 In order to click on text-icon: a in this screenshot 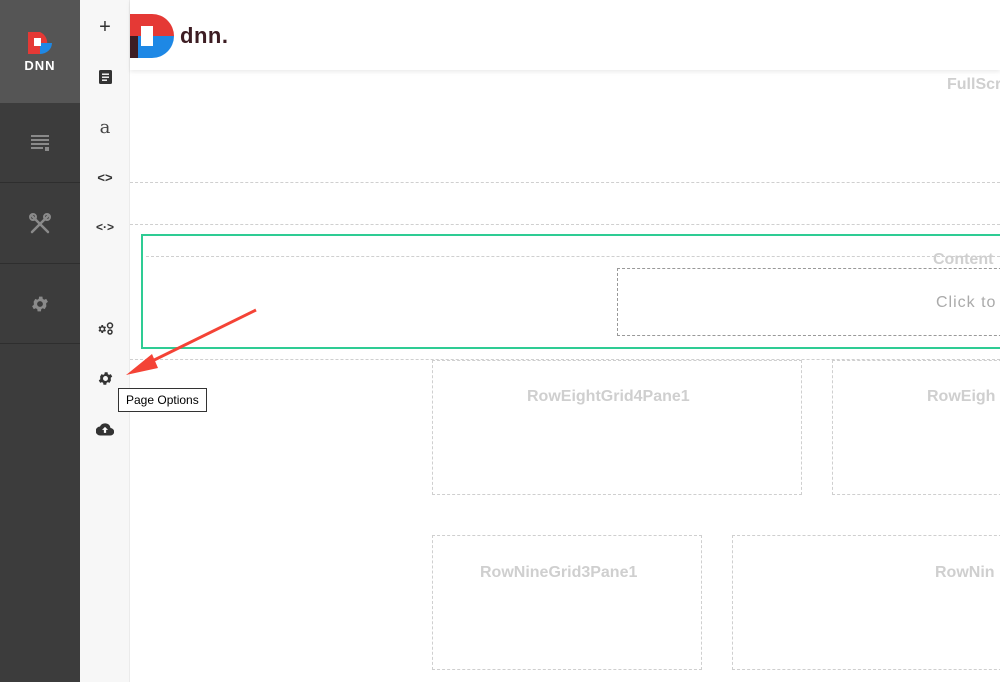, I will do `click(105, 127)`.